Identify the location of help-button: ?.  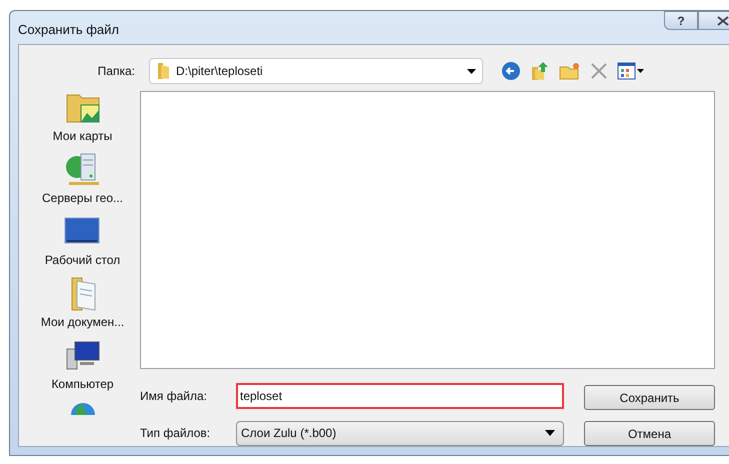
(681, 20).